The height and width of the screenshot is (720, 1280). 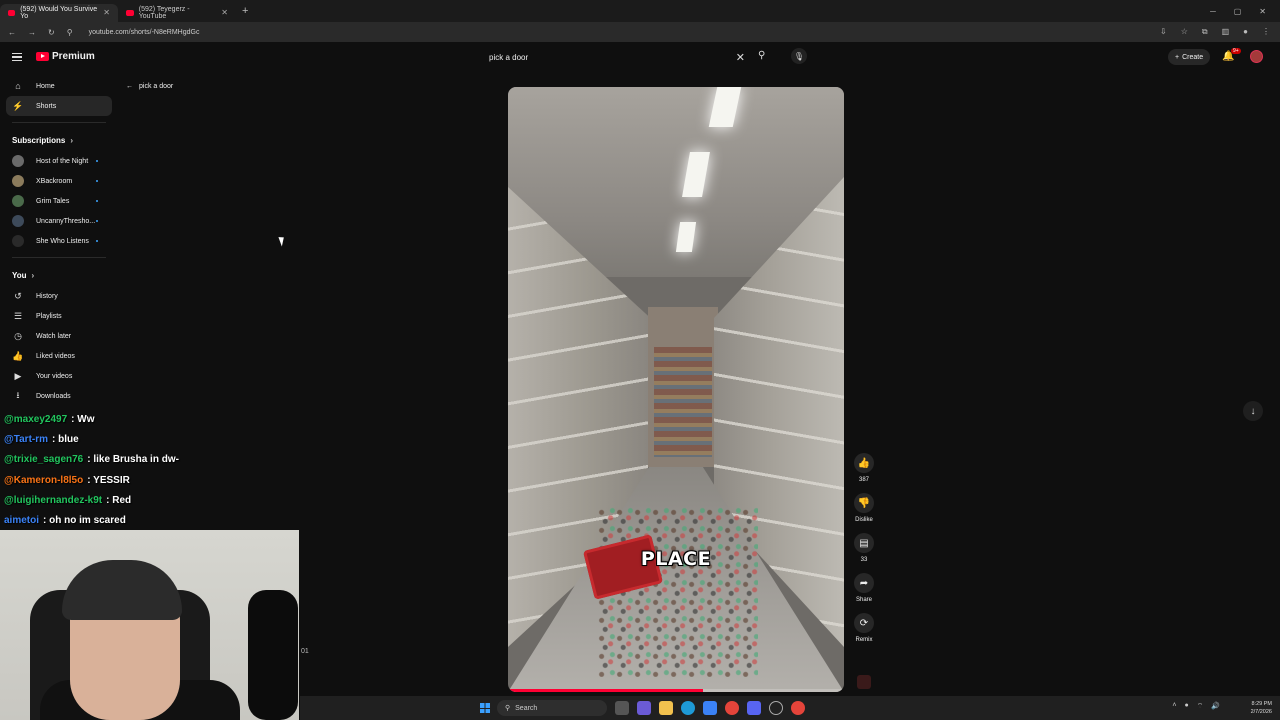 I want to click on share-icon: ➦, so click(x=864, y=583).